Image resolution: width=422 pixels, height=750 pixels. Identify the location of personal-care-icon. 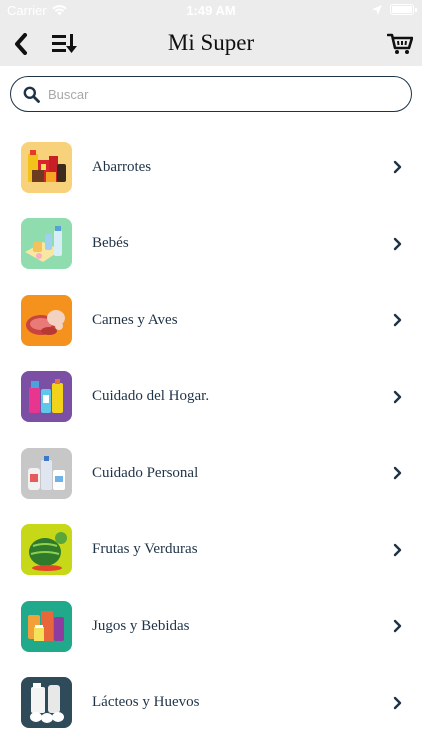
(46, 473).